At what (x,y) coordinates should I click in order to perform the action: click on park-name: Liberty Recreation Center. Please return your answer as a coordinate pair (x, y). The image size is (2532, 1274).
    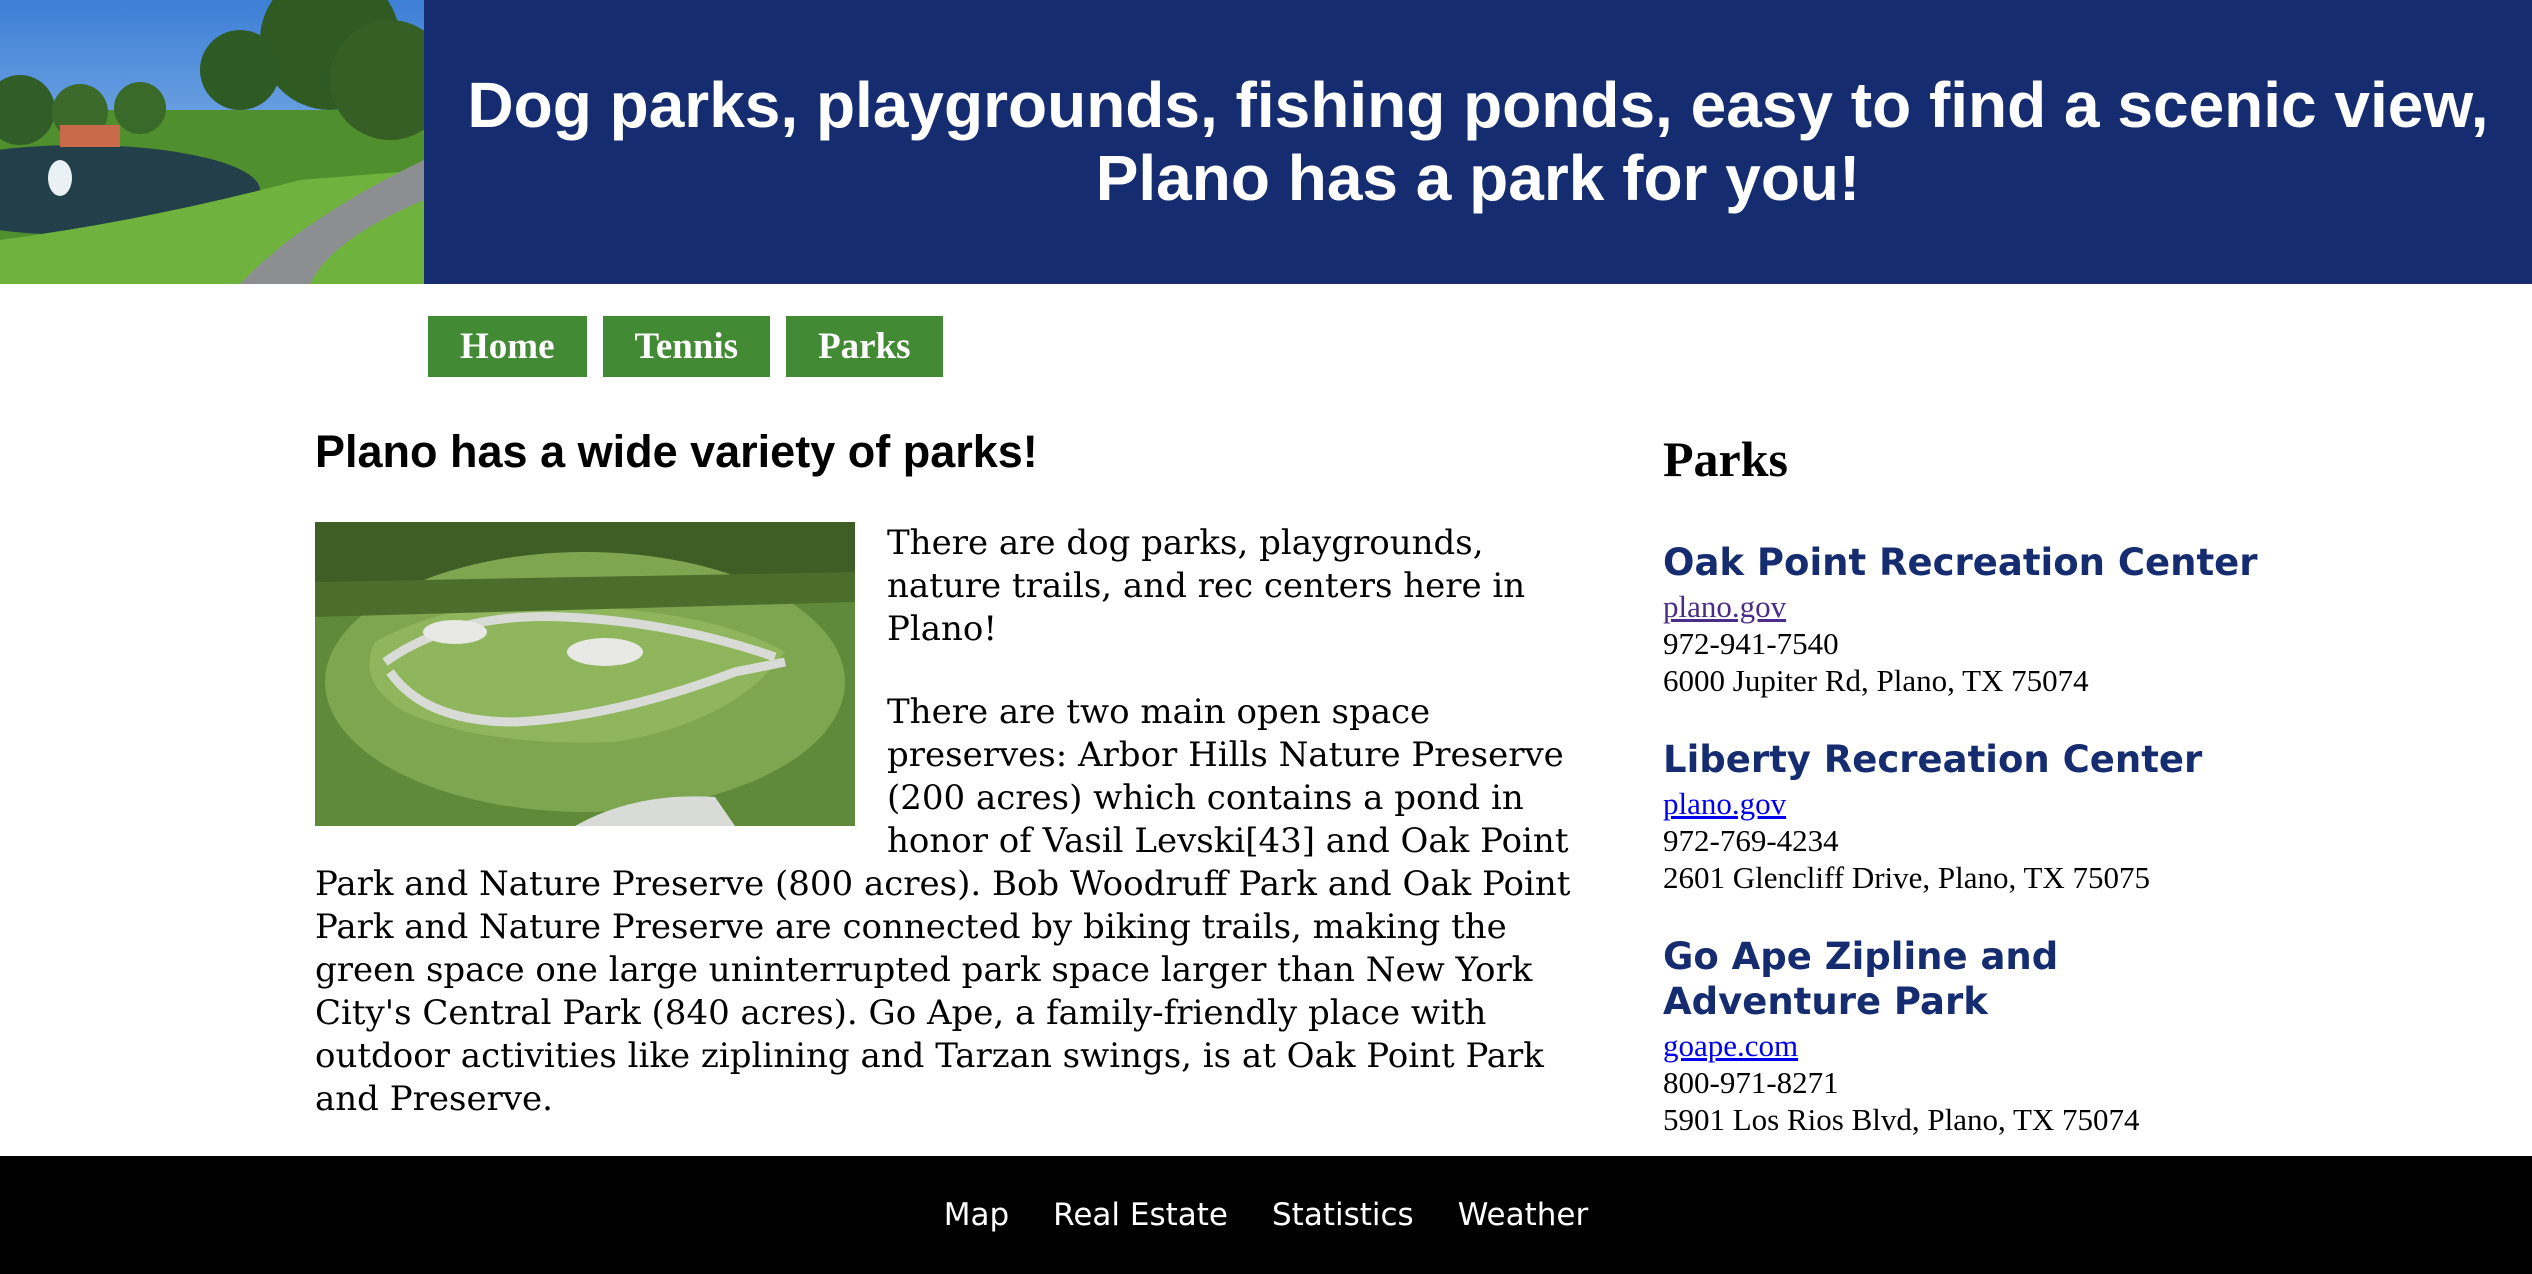
    Looking at the image, I should click on (1933, 759).